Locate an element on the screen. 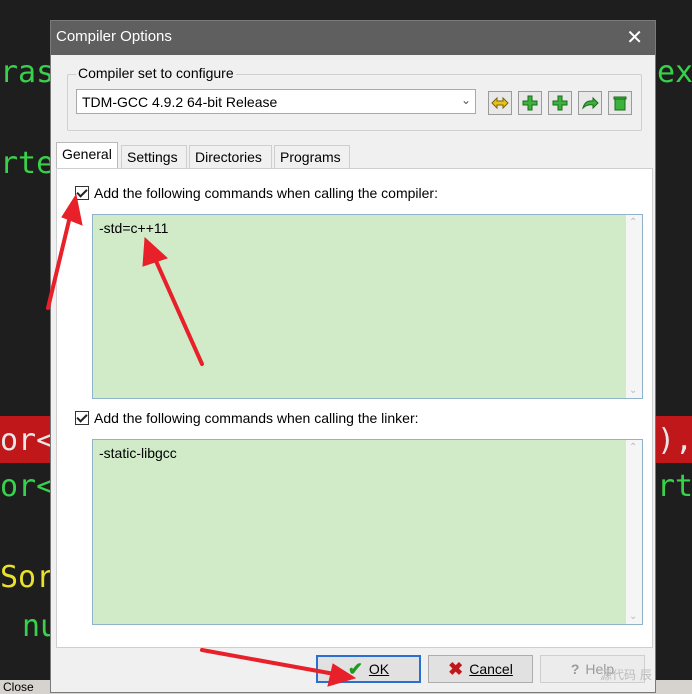 This screenshot has height=694, width=692. close-icon: ✕ is located at coordinates (634, 37).